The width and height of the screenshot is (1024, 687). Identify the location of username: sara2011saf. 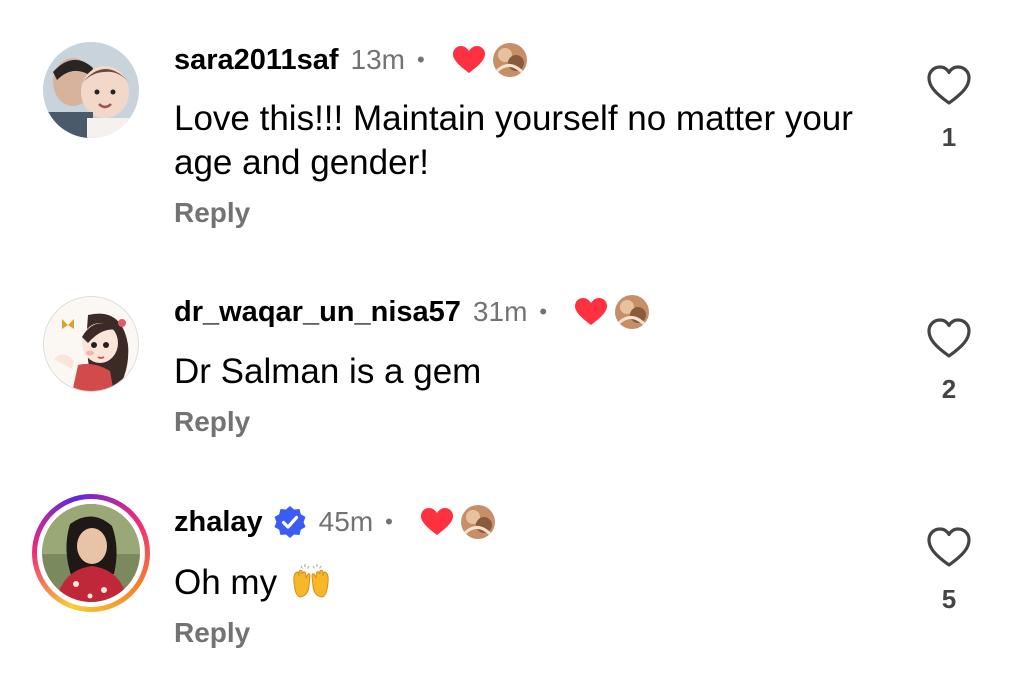
(256, 60).